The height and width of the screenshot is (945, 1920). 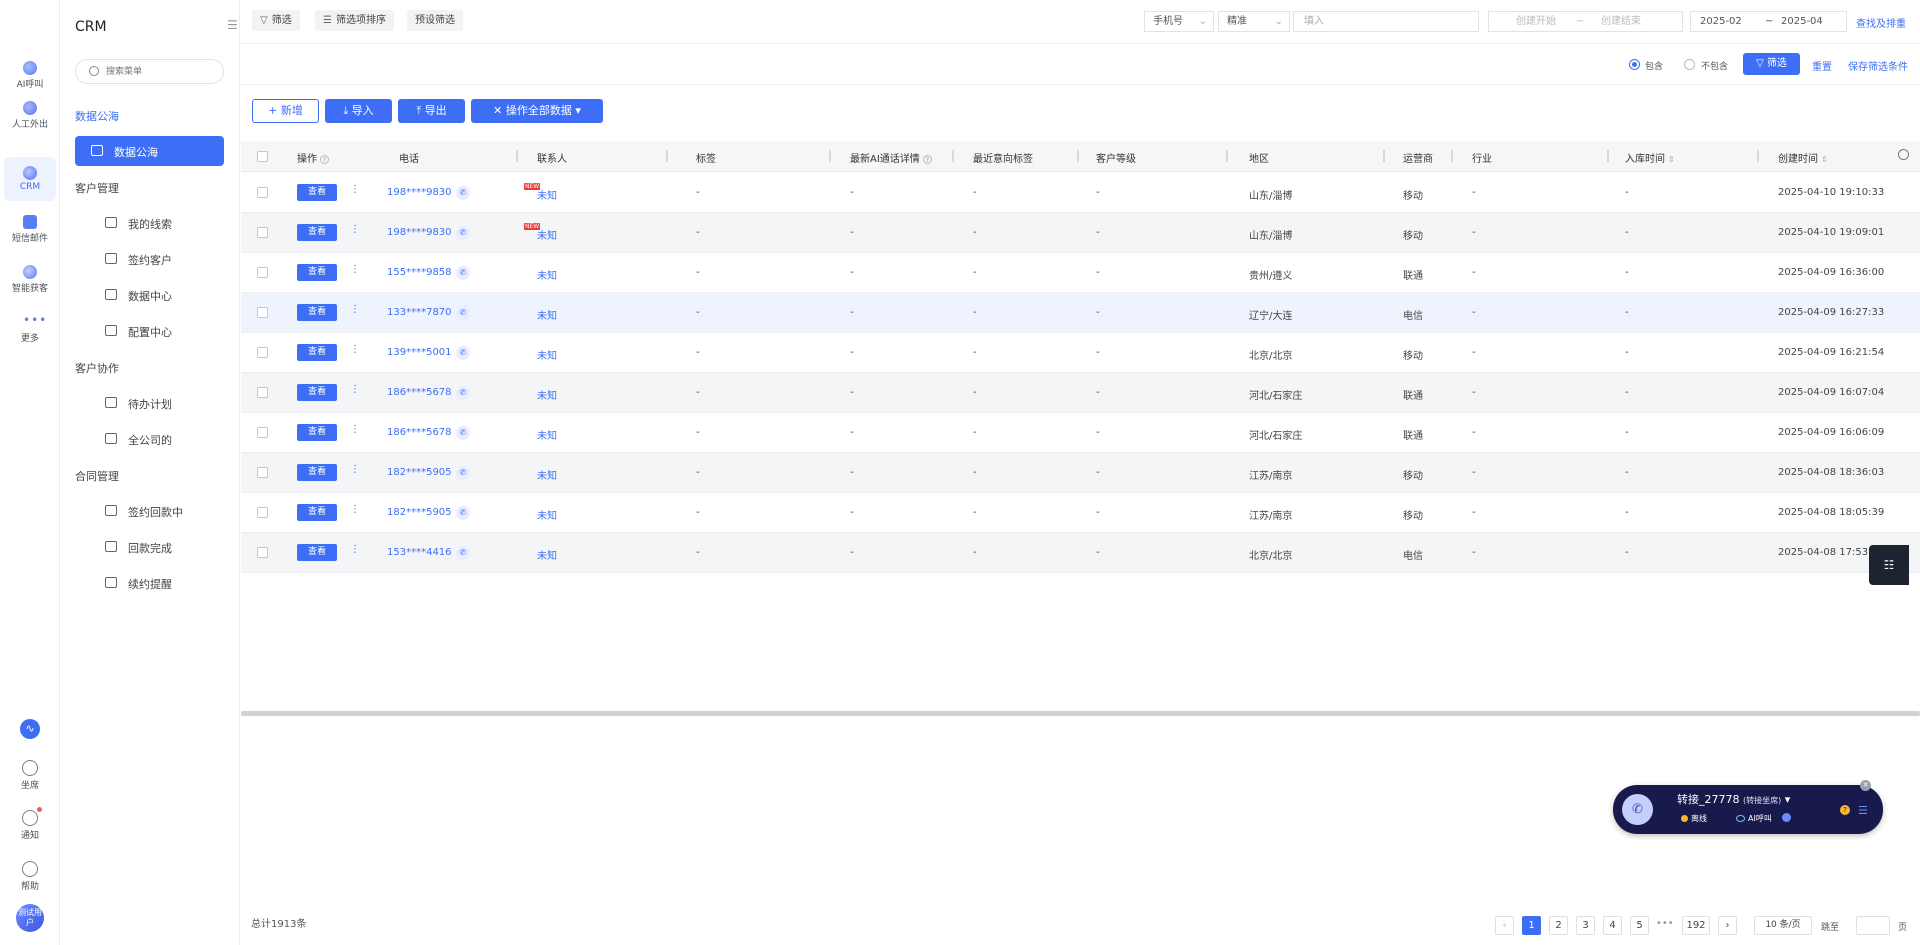 What do you see at coordinates (1504, 925) in the screenshot?
I see `prev-page-button: ‹` at bounding box center [1504, 925].